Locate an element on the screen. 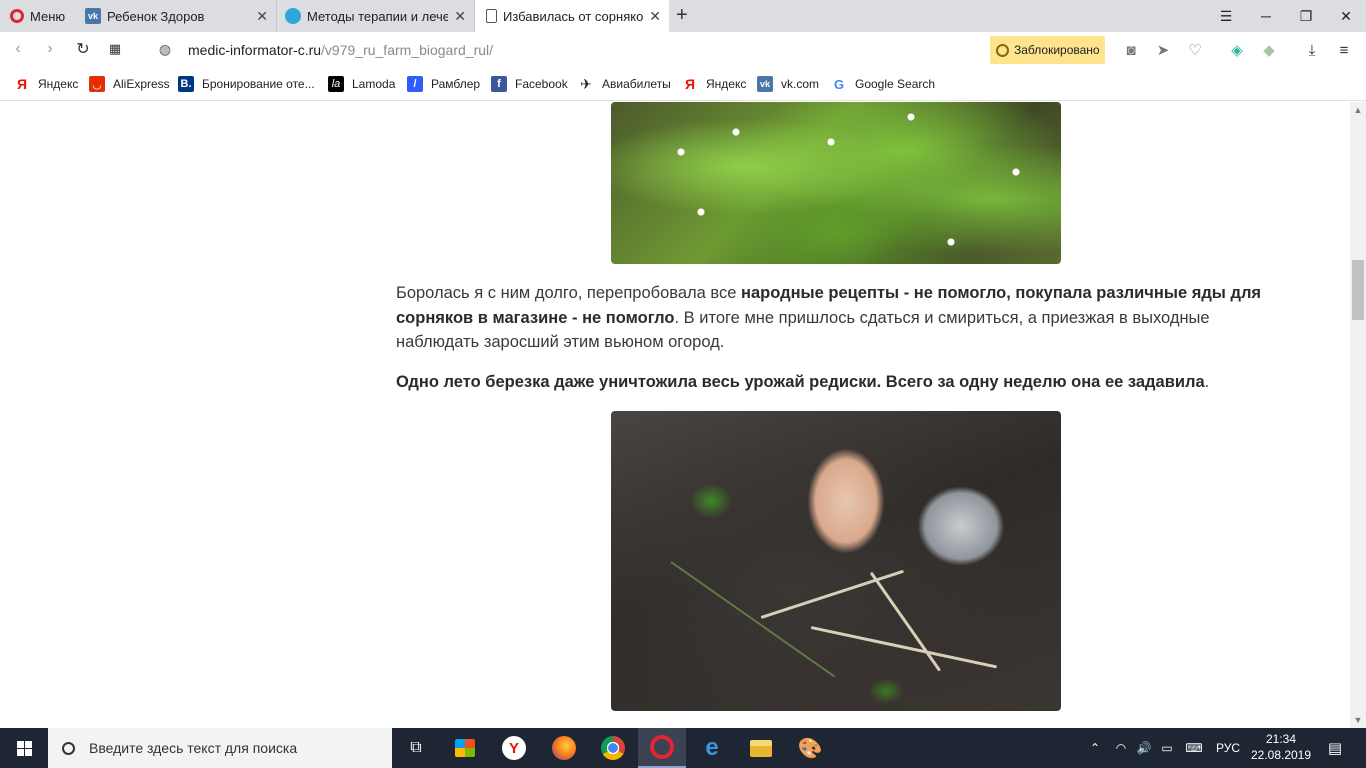  block-icon is located at coordinates (1002, 50).